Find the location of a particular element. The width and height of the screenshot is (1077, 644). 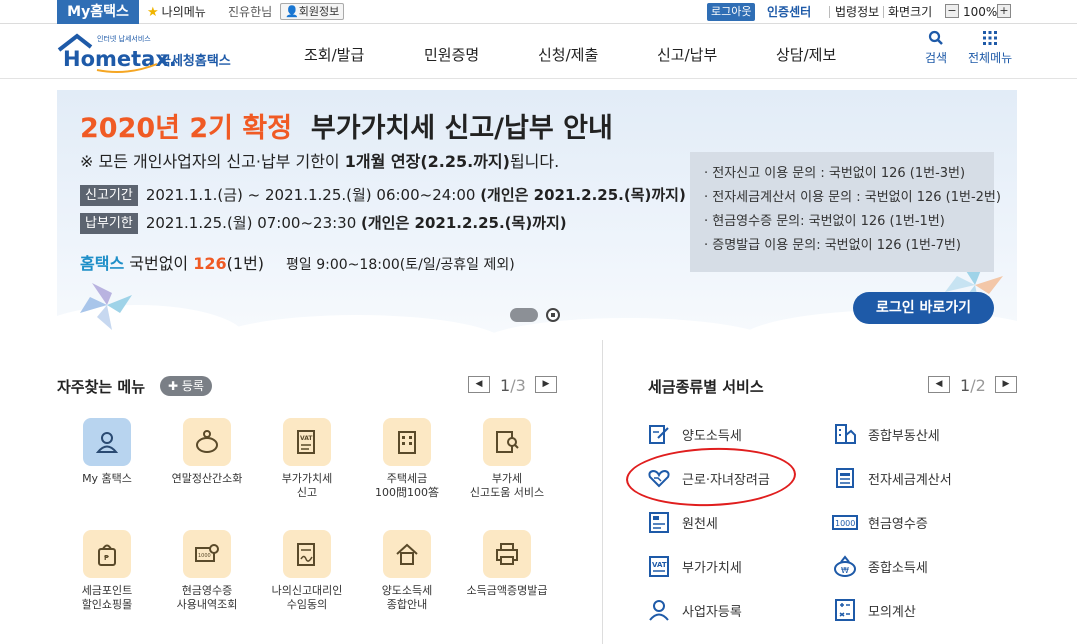

tax-item-vat: VAT 부가가치세 is located at coordinates (694, 566).